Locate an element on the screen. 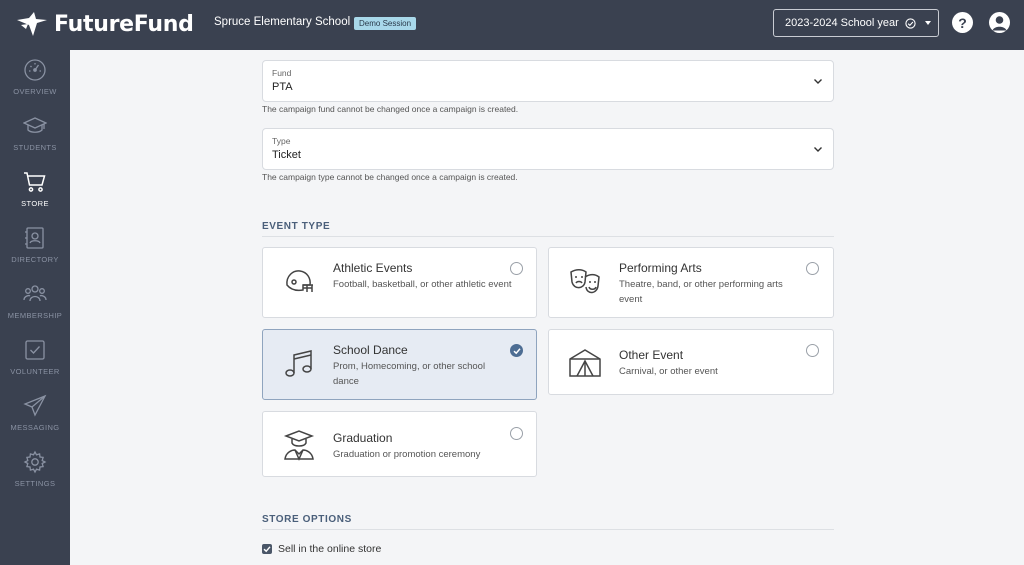 The width and height of the screenshot is (1024, 565). user-account-button is located at coordinates (999, 22).